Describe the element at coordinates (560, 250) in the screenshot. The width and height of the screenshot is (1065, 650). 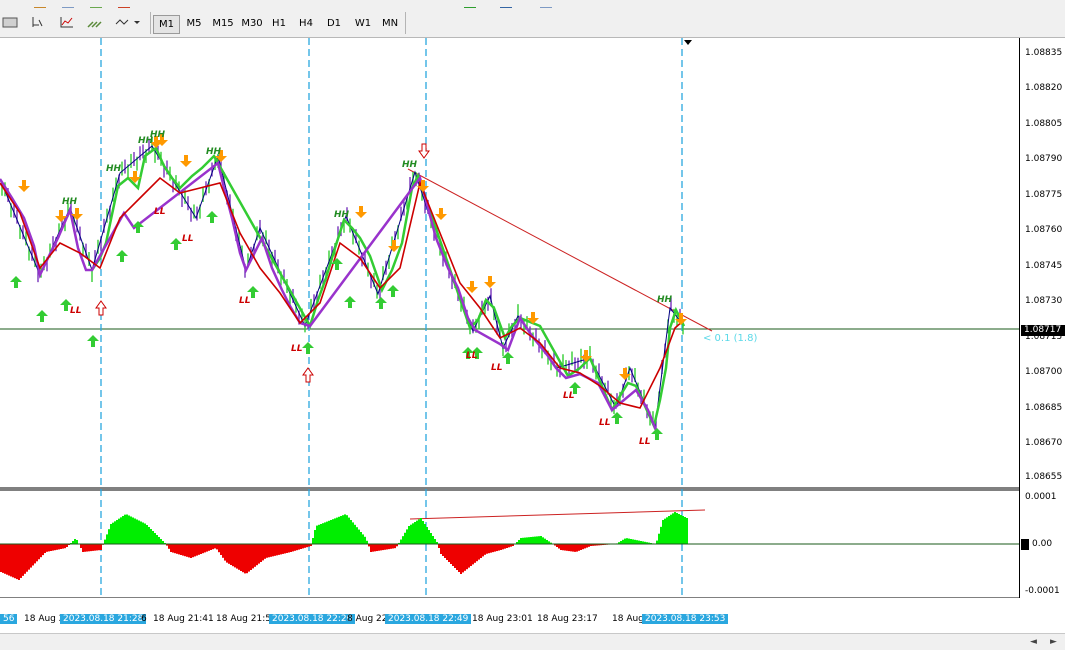
I see `resistance-trendline` at that location.